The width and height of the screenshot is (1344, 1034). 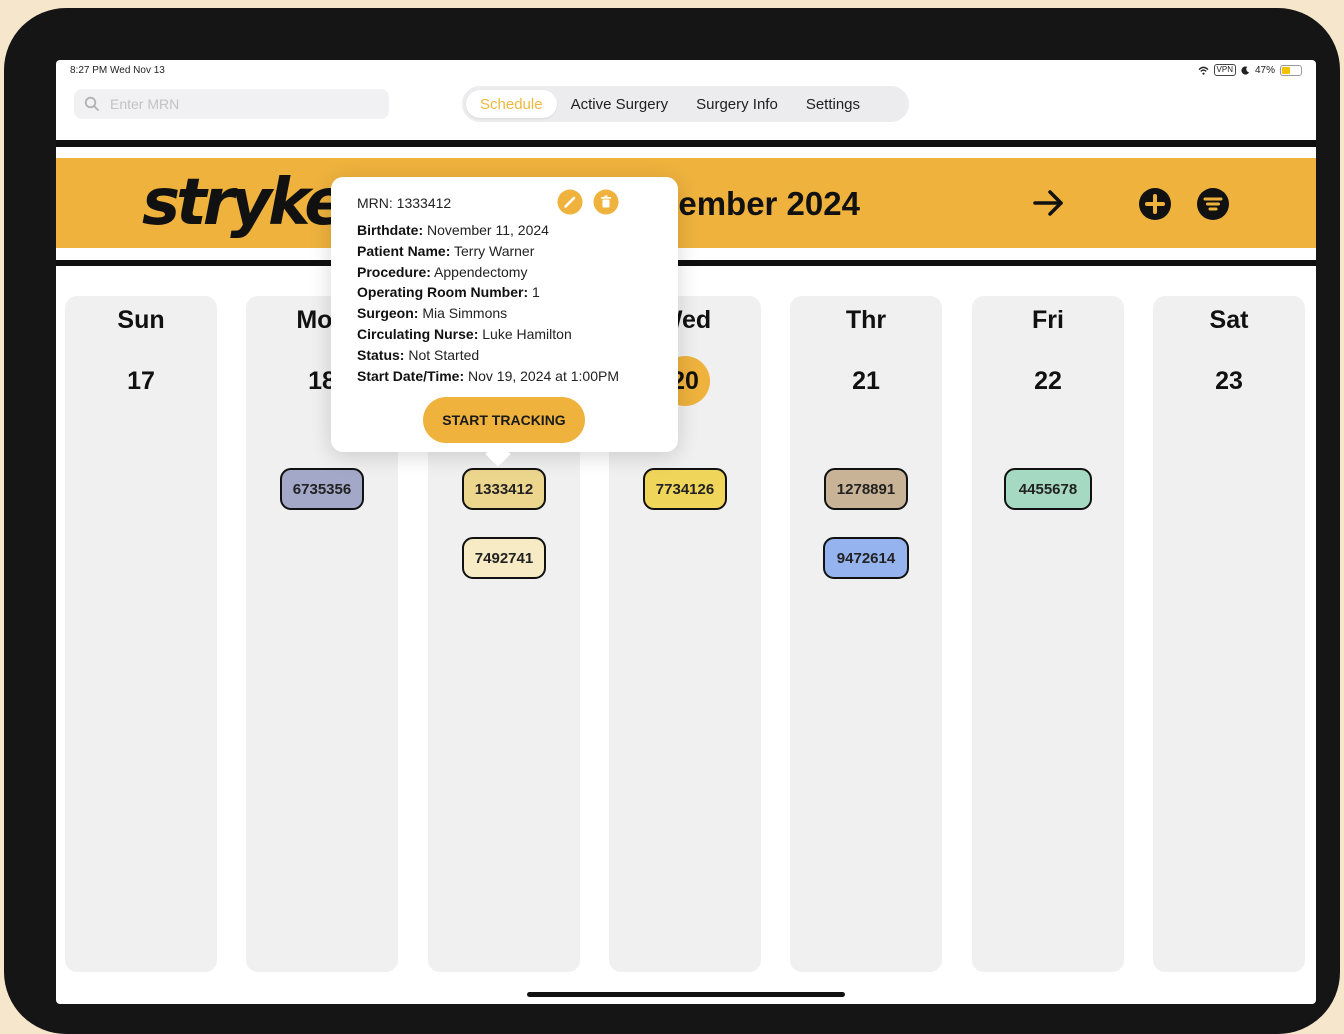 What do you see at coordinates (1224, 70) in the screenshot?
I see `vpn-badge: VPN` at bounding box center [1224, 70].